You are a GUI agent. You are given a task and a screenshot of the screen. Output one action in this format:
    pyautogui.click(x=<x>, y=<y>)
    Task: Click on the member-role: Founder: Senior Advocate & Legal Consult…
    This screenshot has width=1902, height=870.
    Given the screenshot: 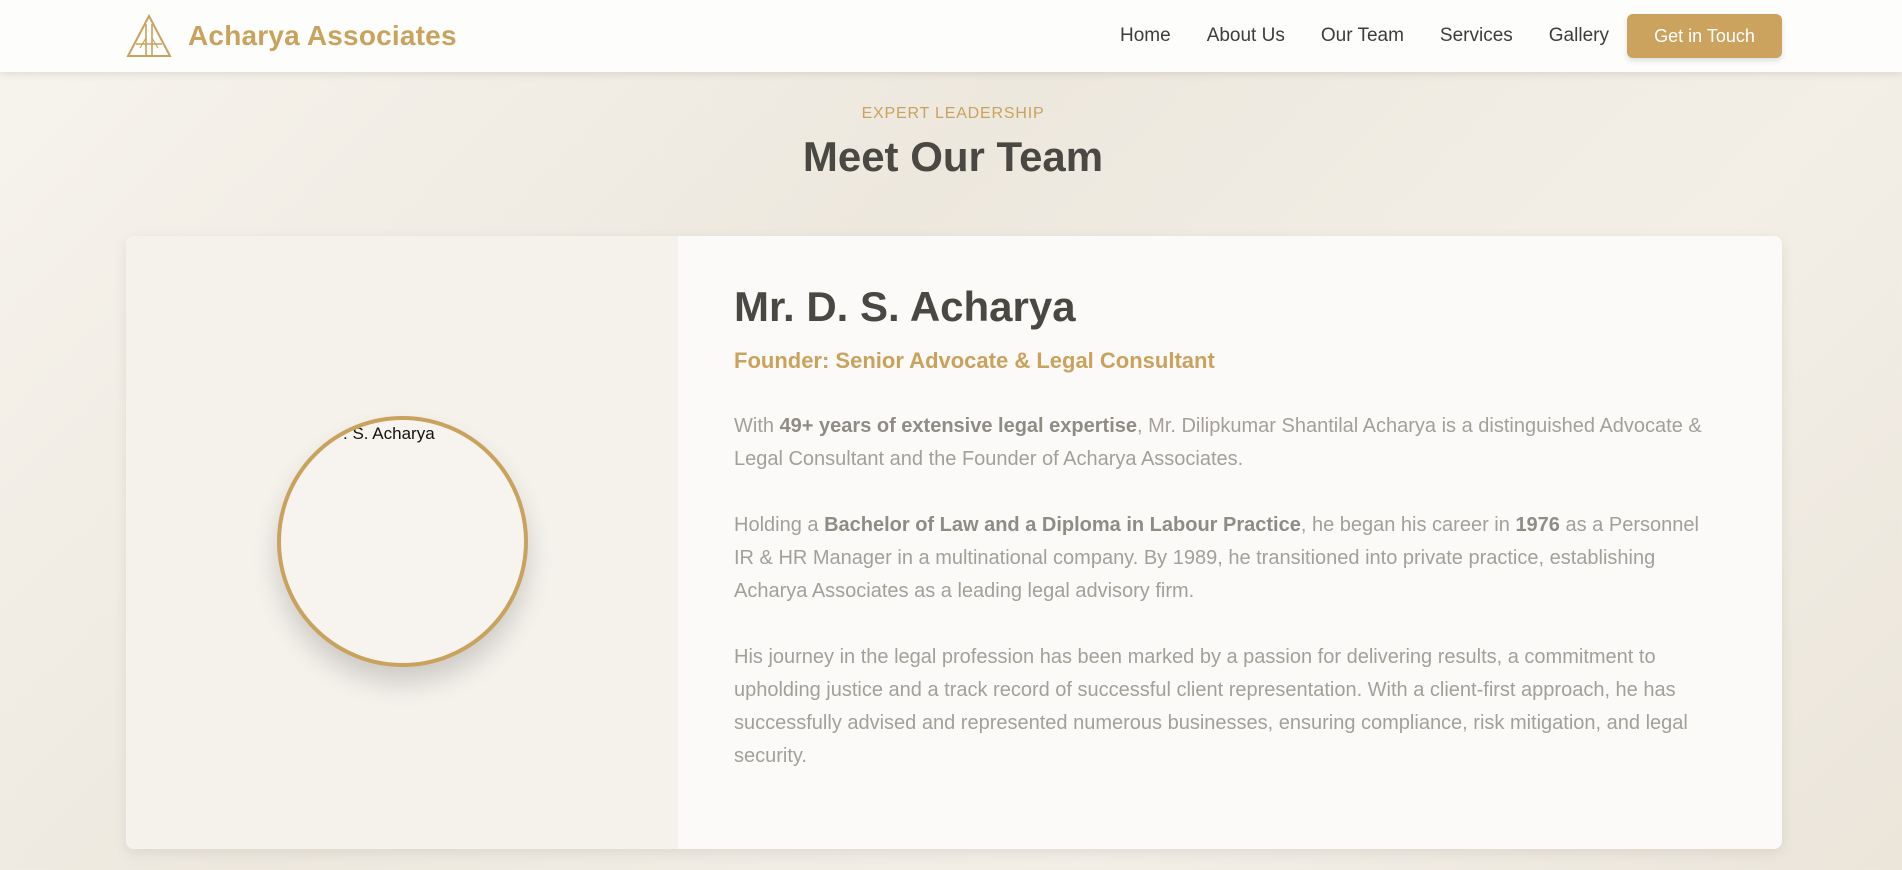 What is the action you would take?
    pyautogui.click(x=974, y=360)
    